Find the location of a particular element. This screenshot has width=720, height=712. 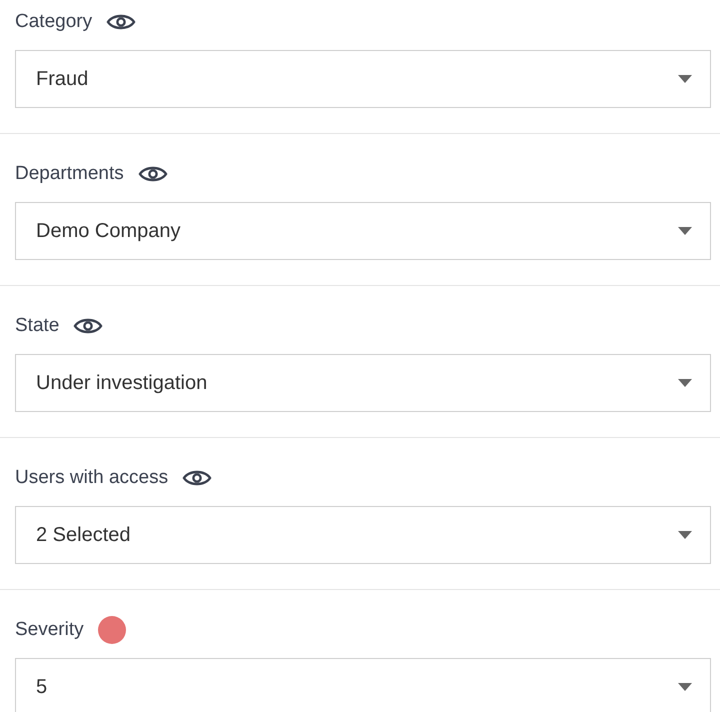

select-field: Fraud is located at coordinates (363, 79).